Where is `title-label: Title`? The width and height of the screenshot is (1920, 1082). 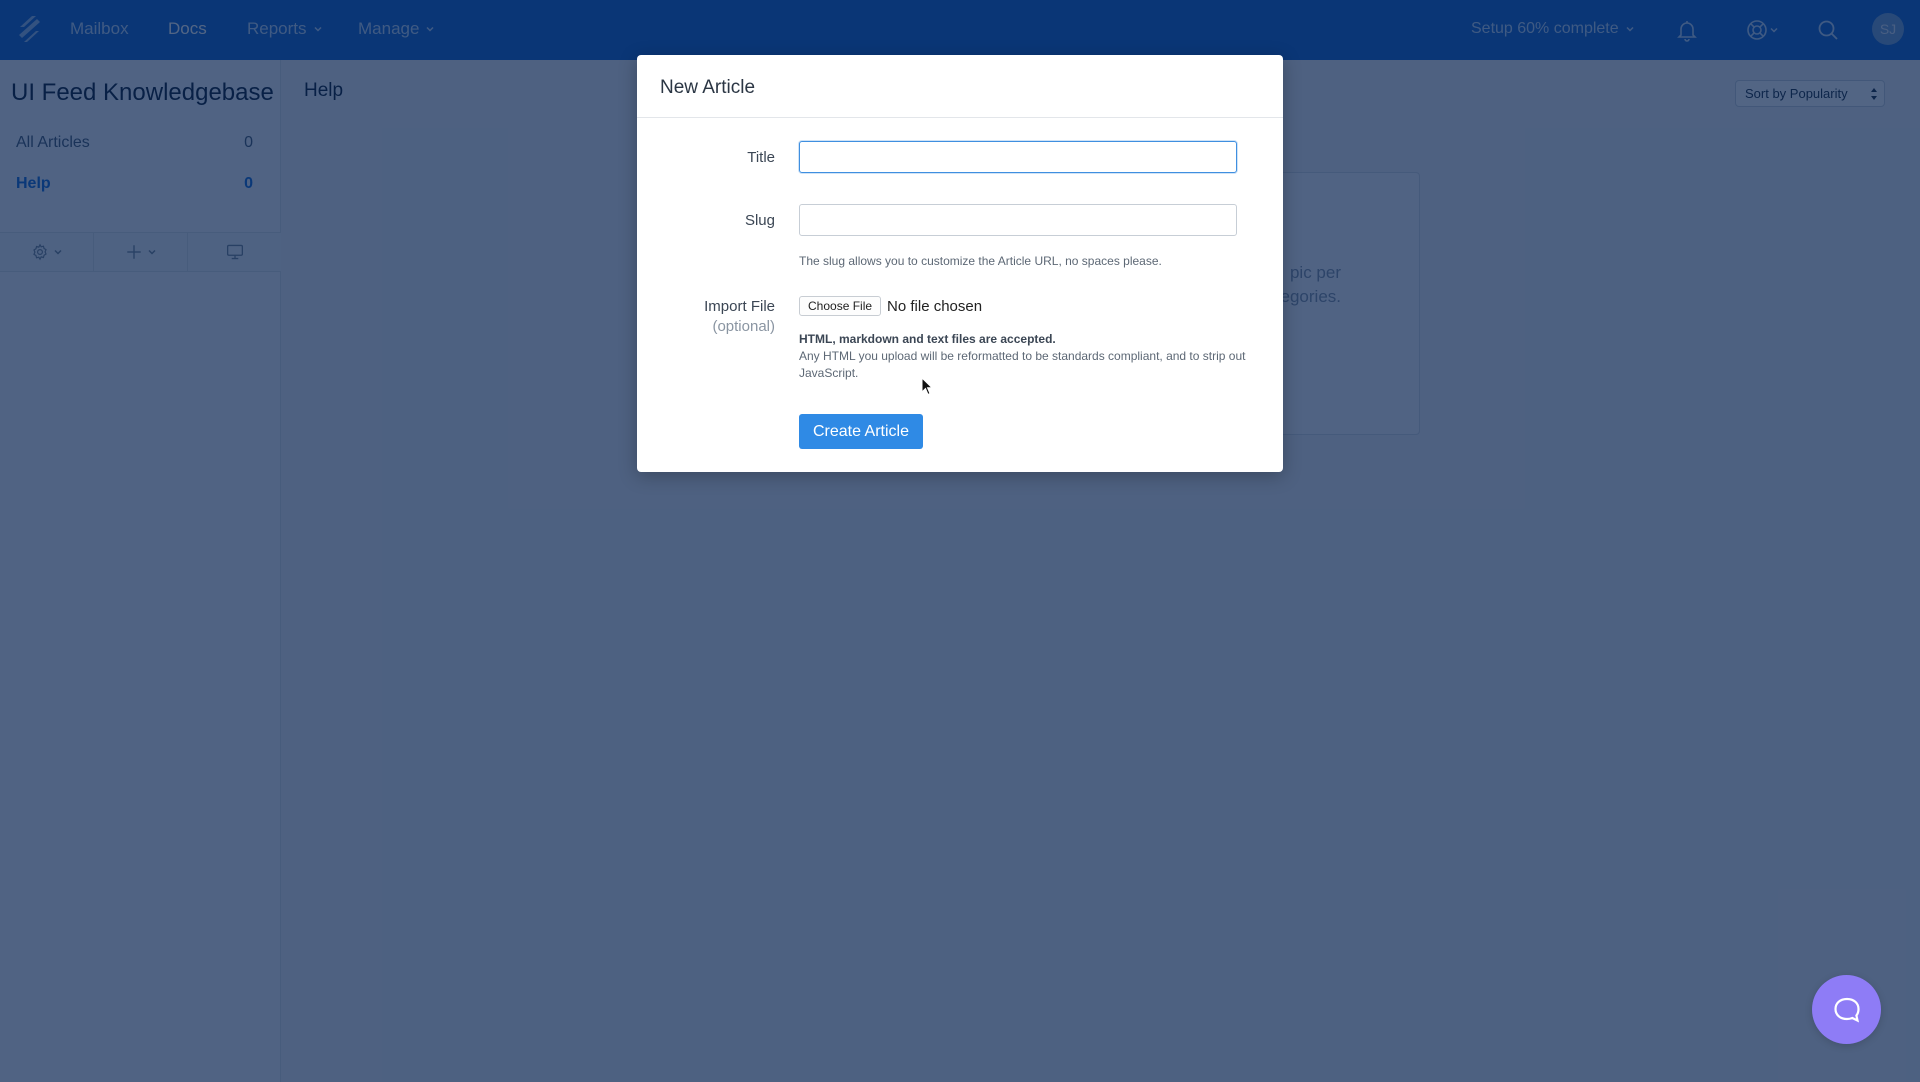 title-label: Title is located at coordinates (761, 157).